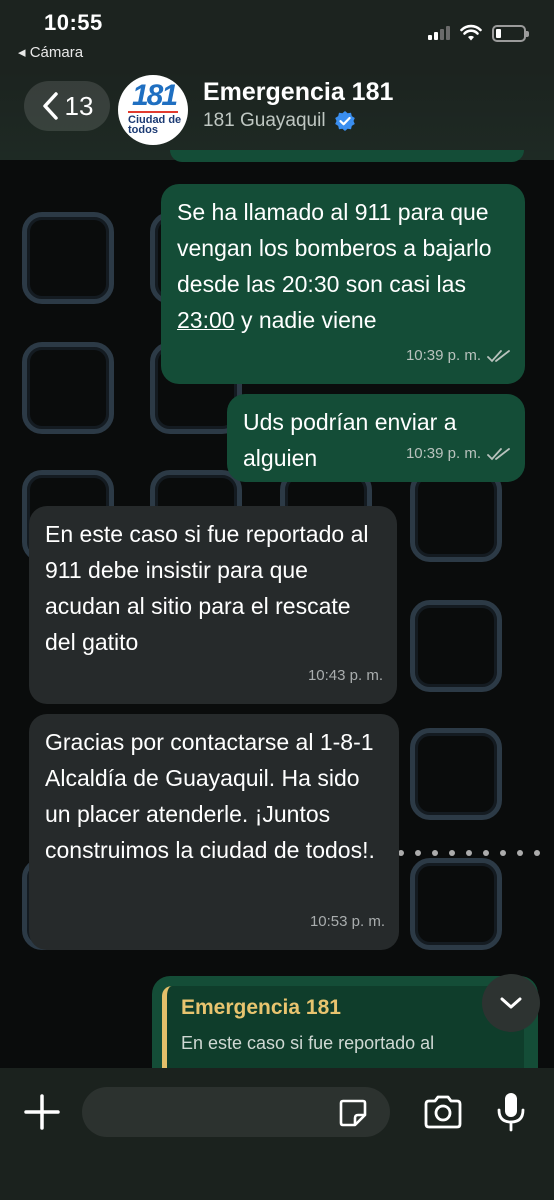 The height and width of the screenshot is (1200, 554). What do you see at coordinates (353, 1113) in the screenshot?
I see `sticker-icon` at bounding box center [353, 1113].